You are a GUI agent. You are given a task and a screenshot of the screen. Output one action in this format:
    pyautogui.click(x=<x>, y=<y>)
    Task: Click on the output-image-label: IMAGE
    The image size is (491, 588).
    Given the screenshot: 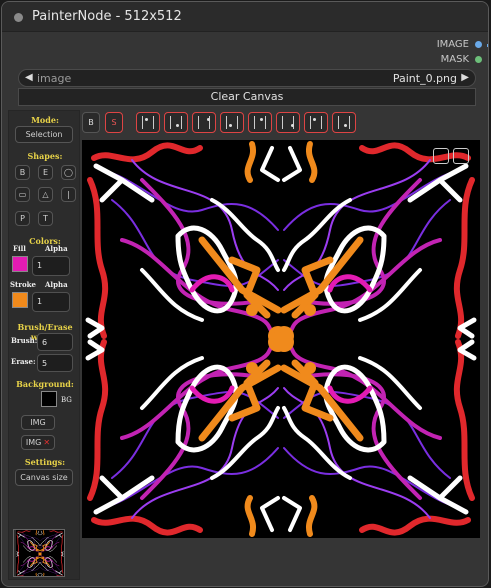 What is the action you would take?
    pyautogui.click(x=452, y=44)
    